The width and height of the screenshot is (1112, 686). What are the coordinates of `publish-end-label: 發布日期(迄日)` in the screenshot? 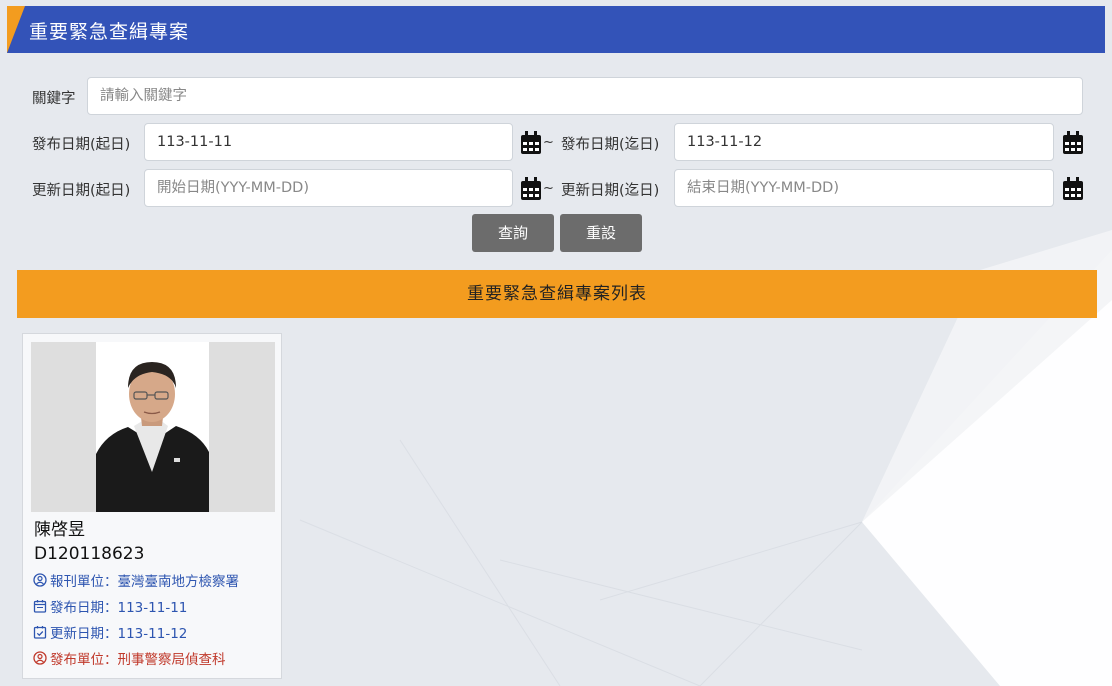 It's located at (610, 145).